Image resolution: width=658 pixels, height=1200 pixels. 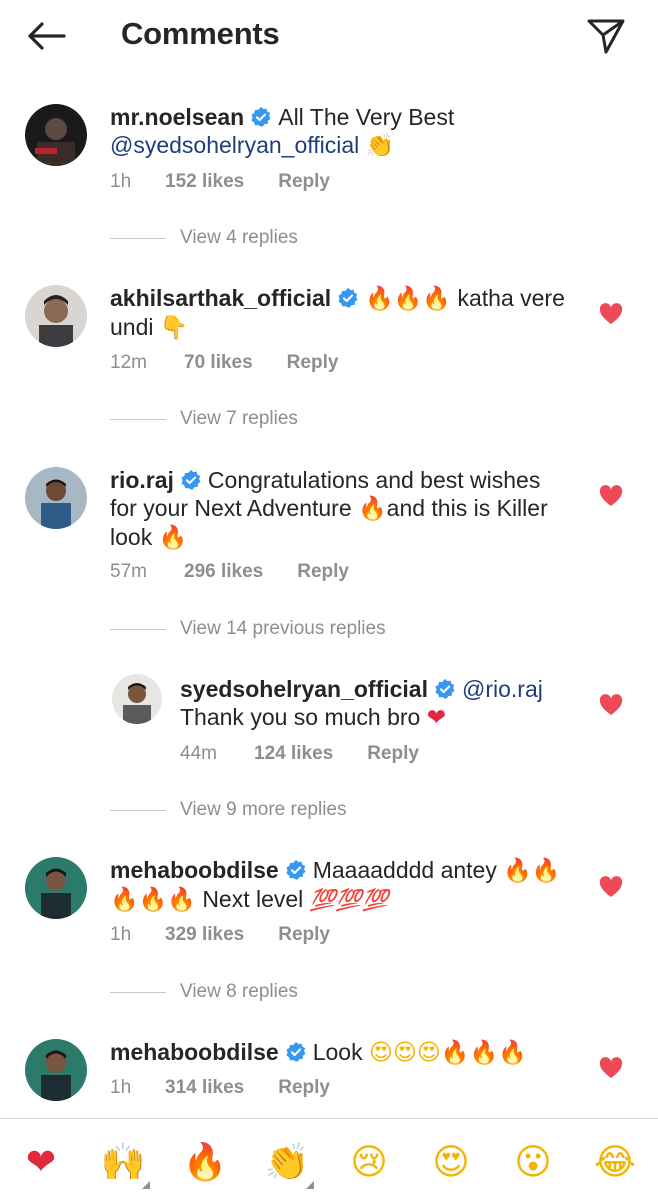 I want to click on reaction-heart-button: ❤, so click(x=41, y=1162).